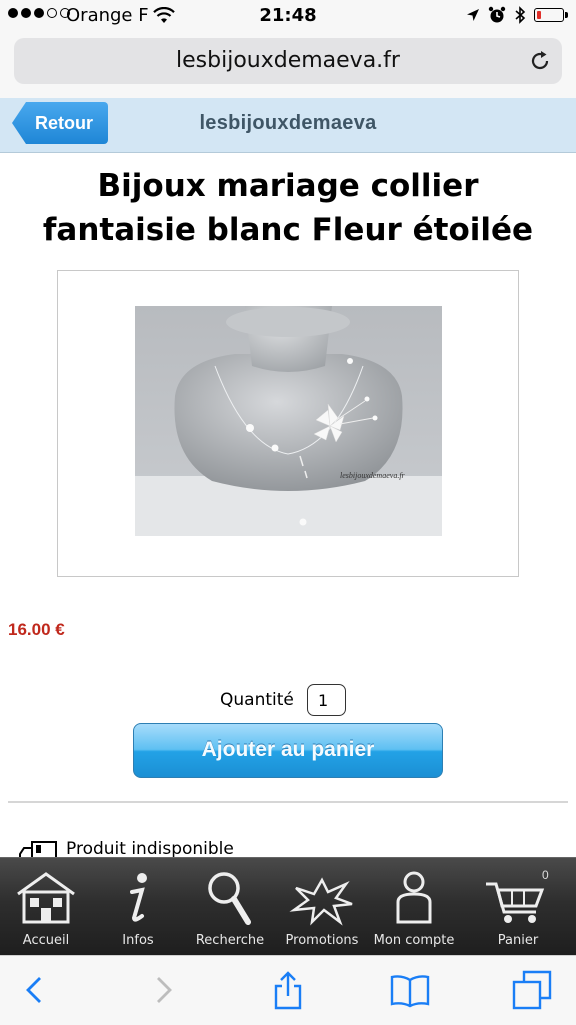  I want to click on magnifier-icon, so click(229, 898).